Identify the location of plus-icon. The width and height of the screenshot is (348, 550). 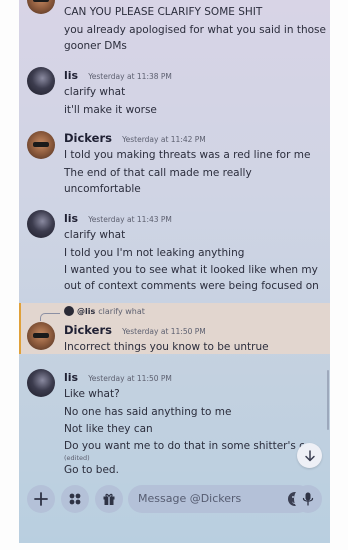
(41, 499).